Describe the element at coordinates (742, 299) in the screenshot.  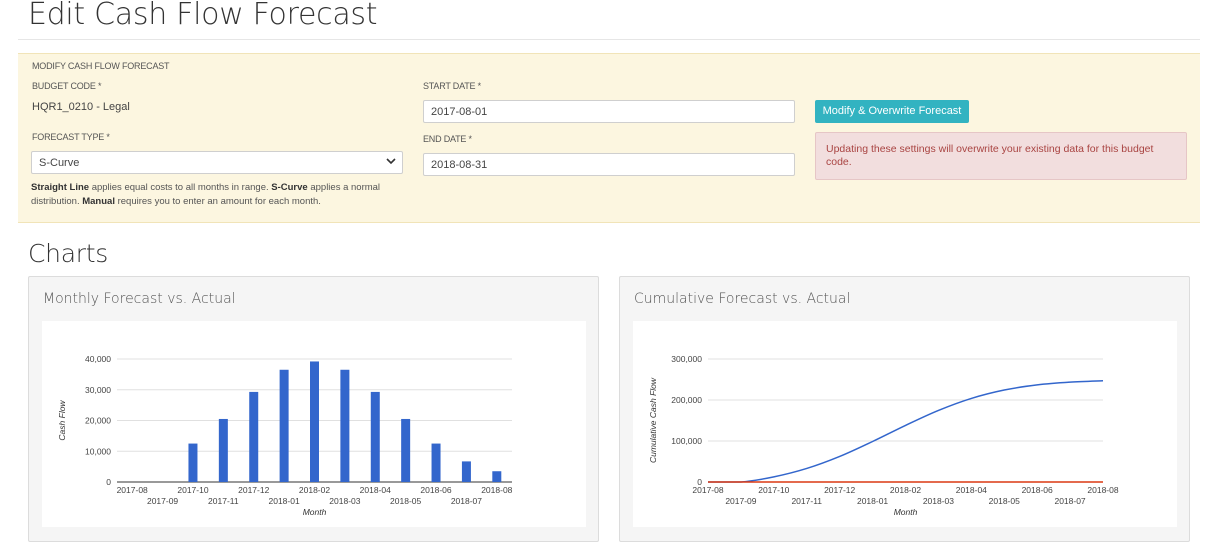
I see `cumulative-chart-title: Cumulative Forecast vs. Actual` at that location.